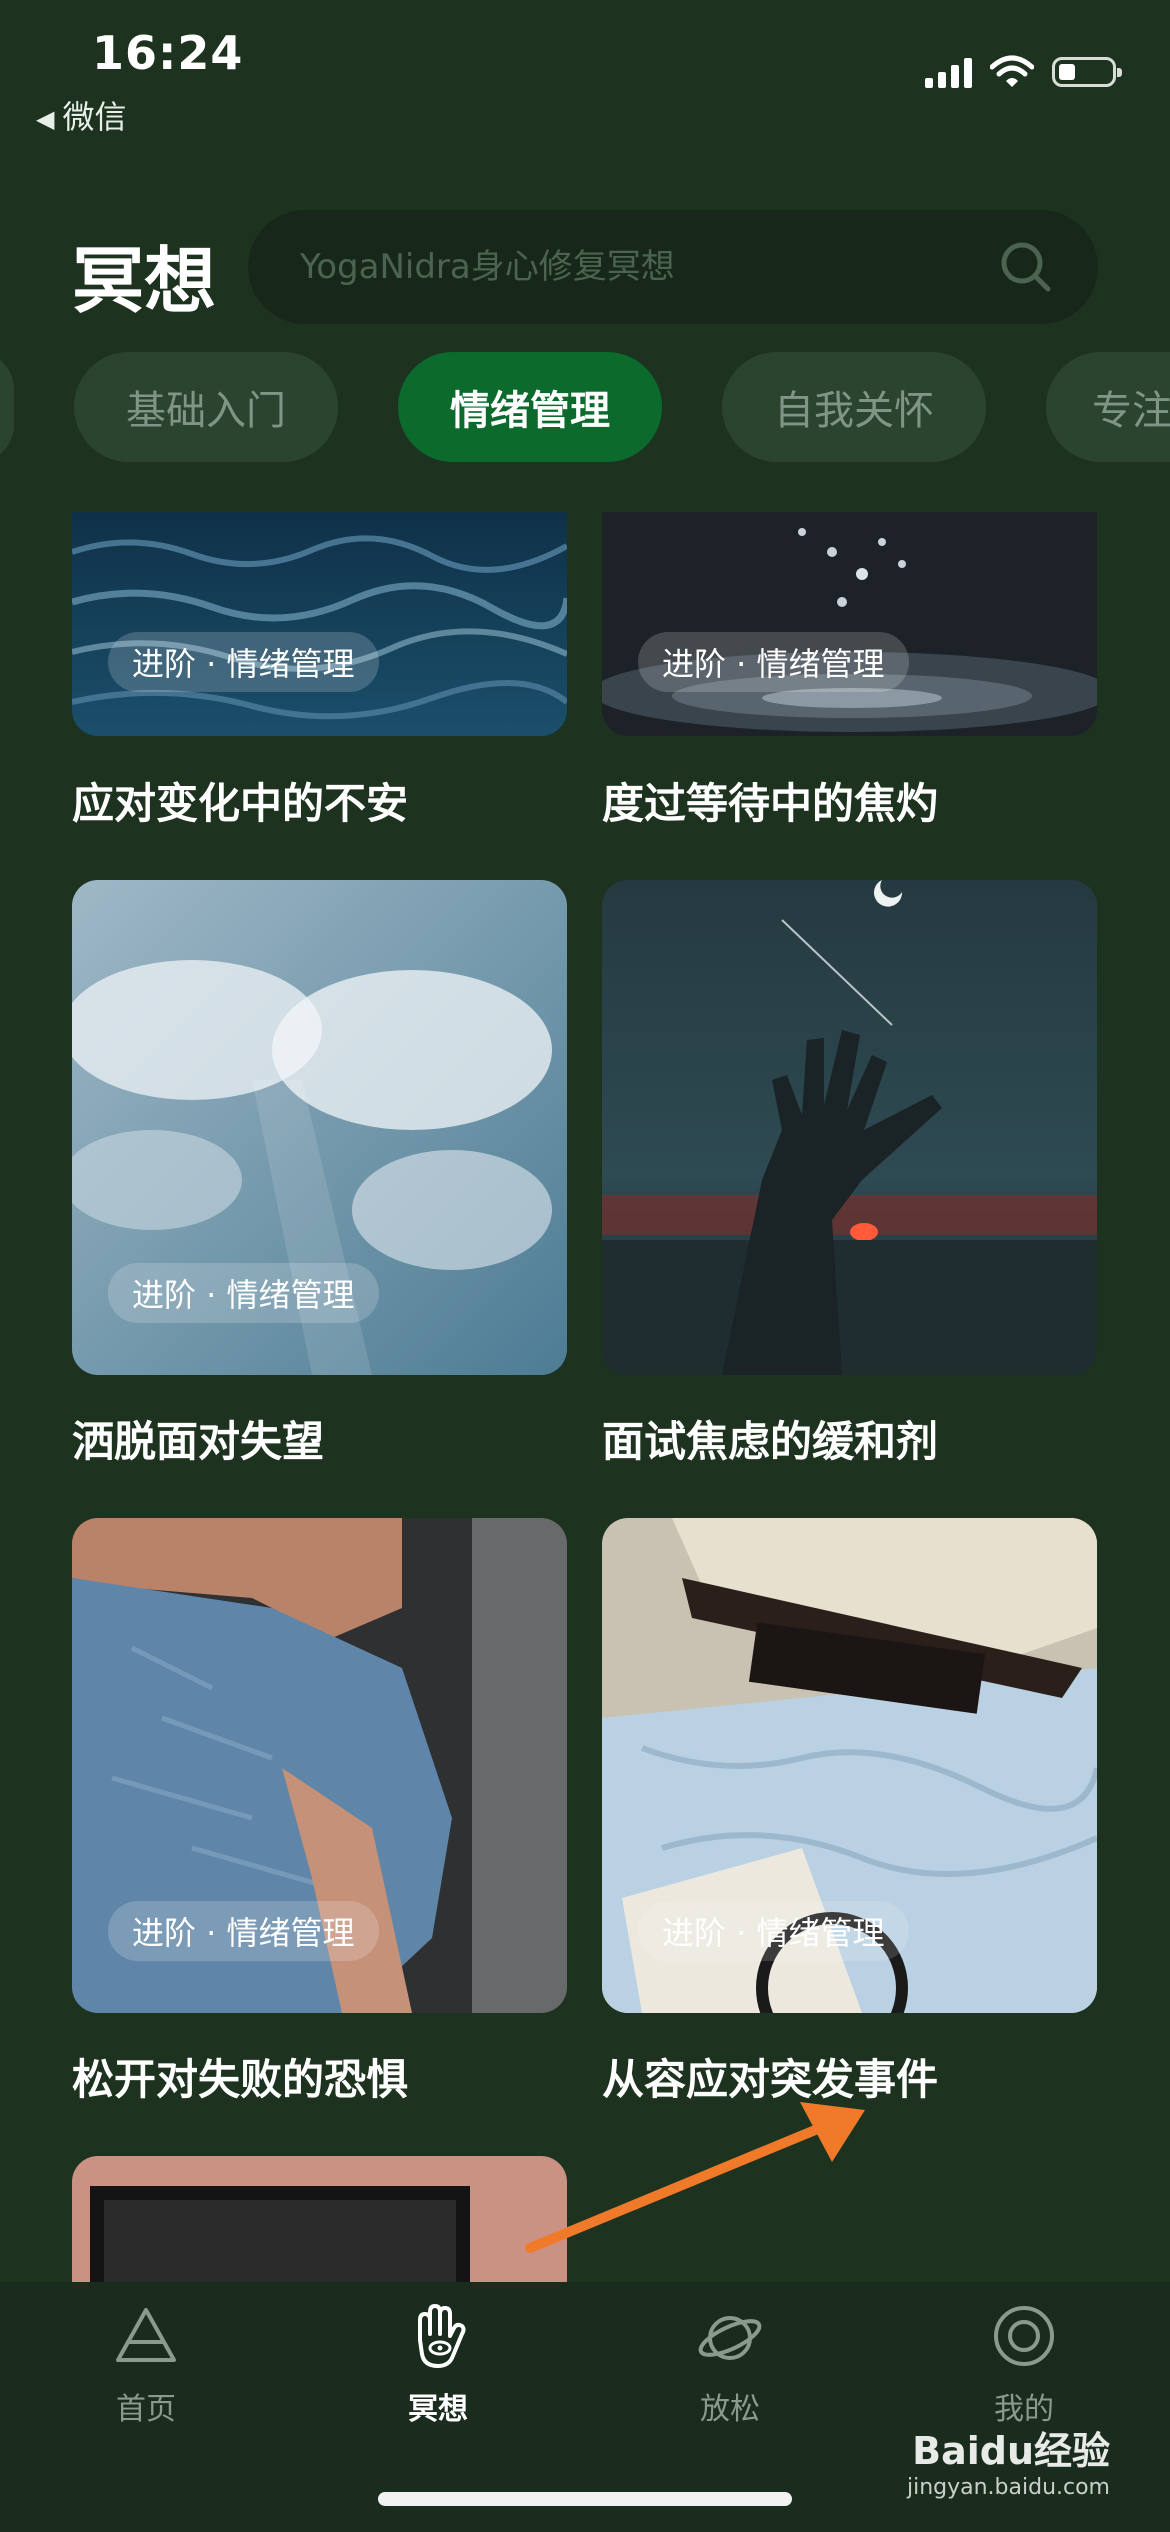  Describe the element at coordinates (1108, 407) in the screenshot. I see `tab-focus: 专注` at that location.